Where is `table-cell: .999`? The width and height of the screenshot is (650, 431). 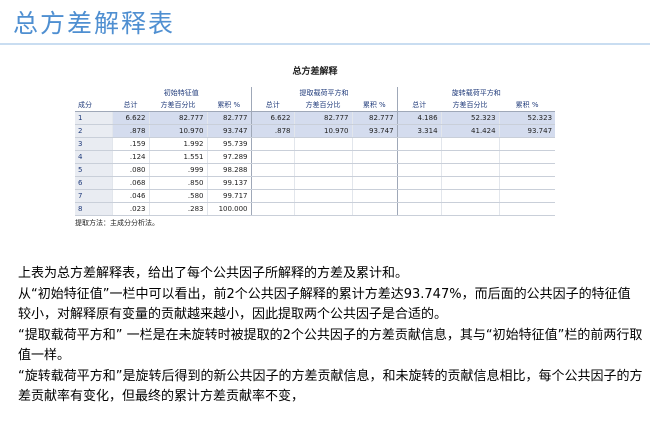
table-cell: .999 is located at coordinates (177, 170).